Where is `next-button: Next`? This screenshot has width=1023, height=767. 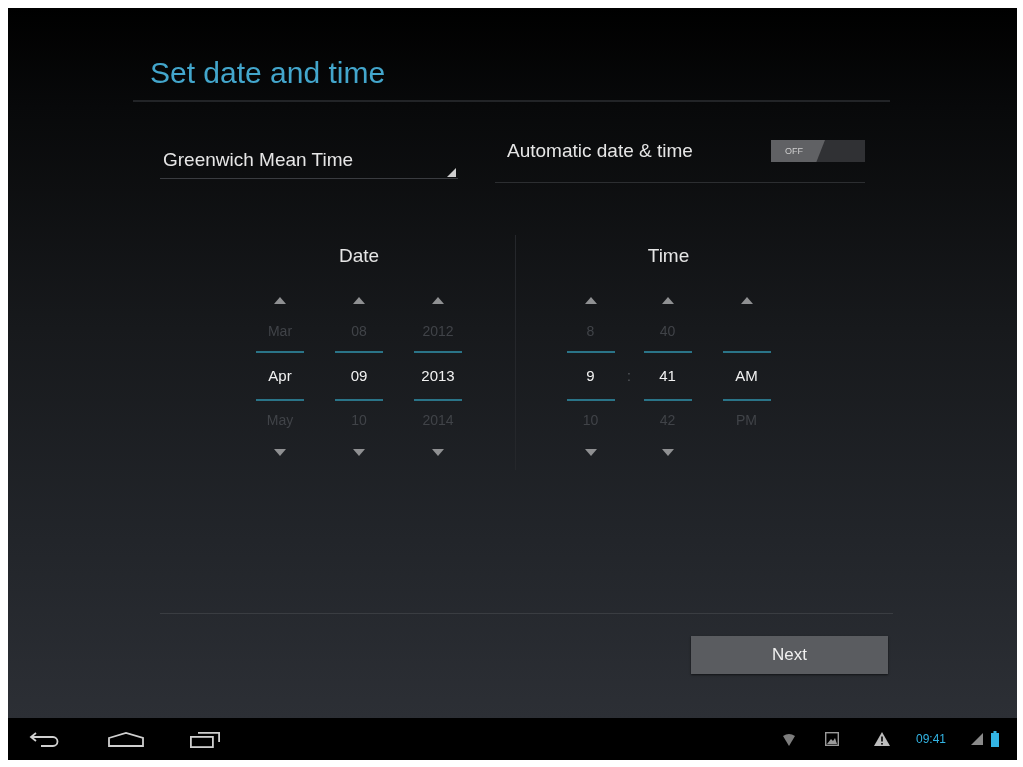
next-button: Next is located at coordinates (789, 655).